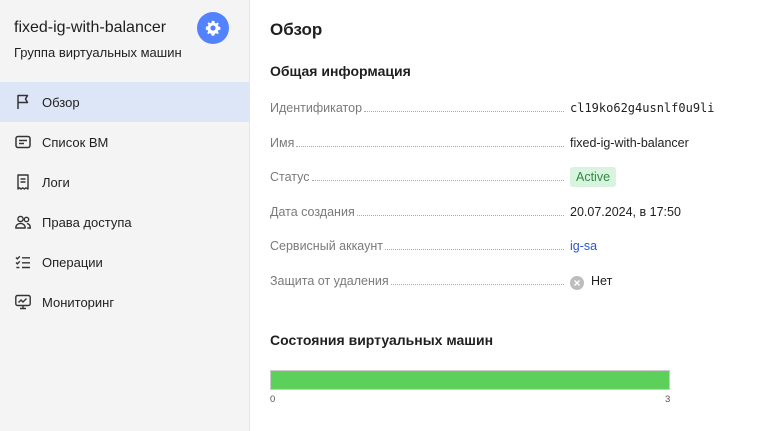  What do you see at coordinates (124, 102) in the screenshot?
I see `sidebar-item-overview: Обзор` at bounding box center [124, 102].